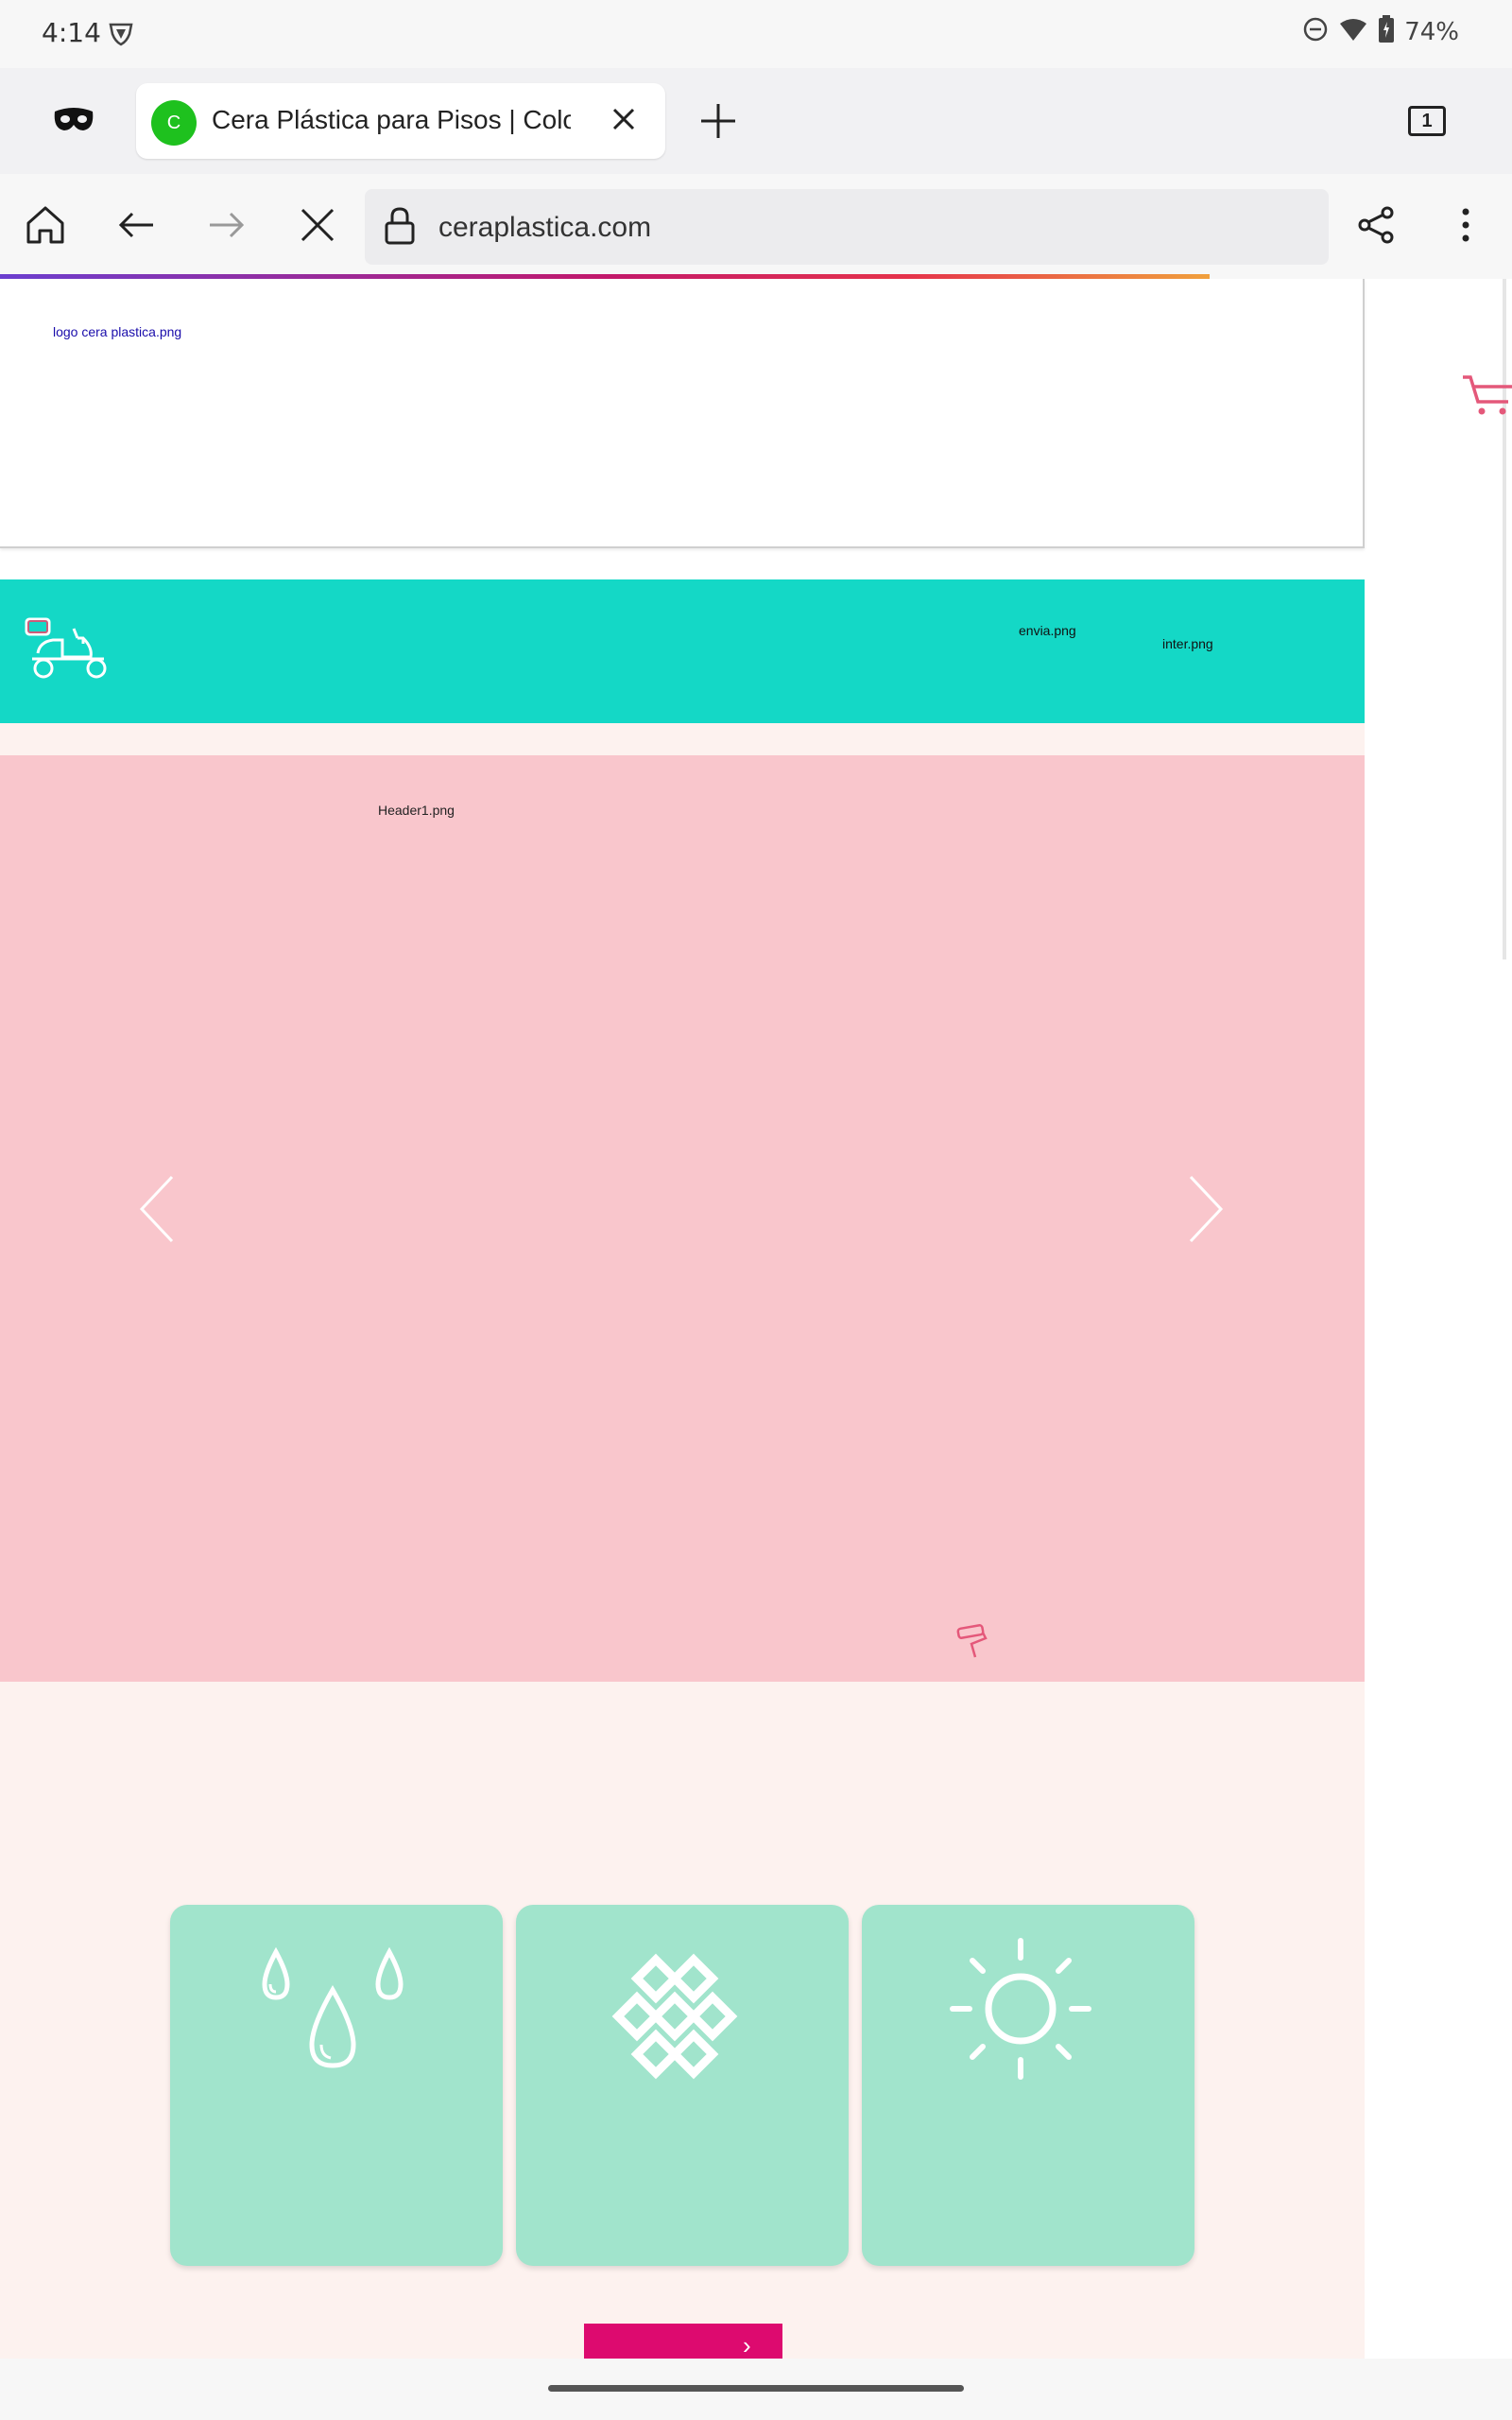  Describe the element at coordinates (400, 228) in the screenshot. I see `lock-icon` at that location.